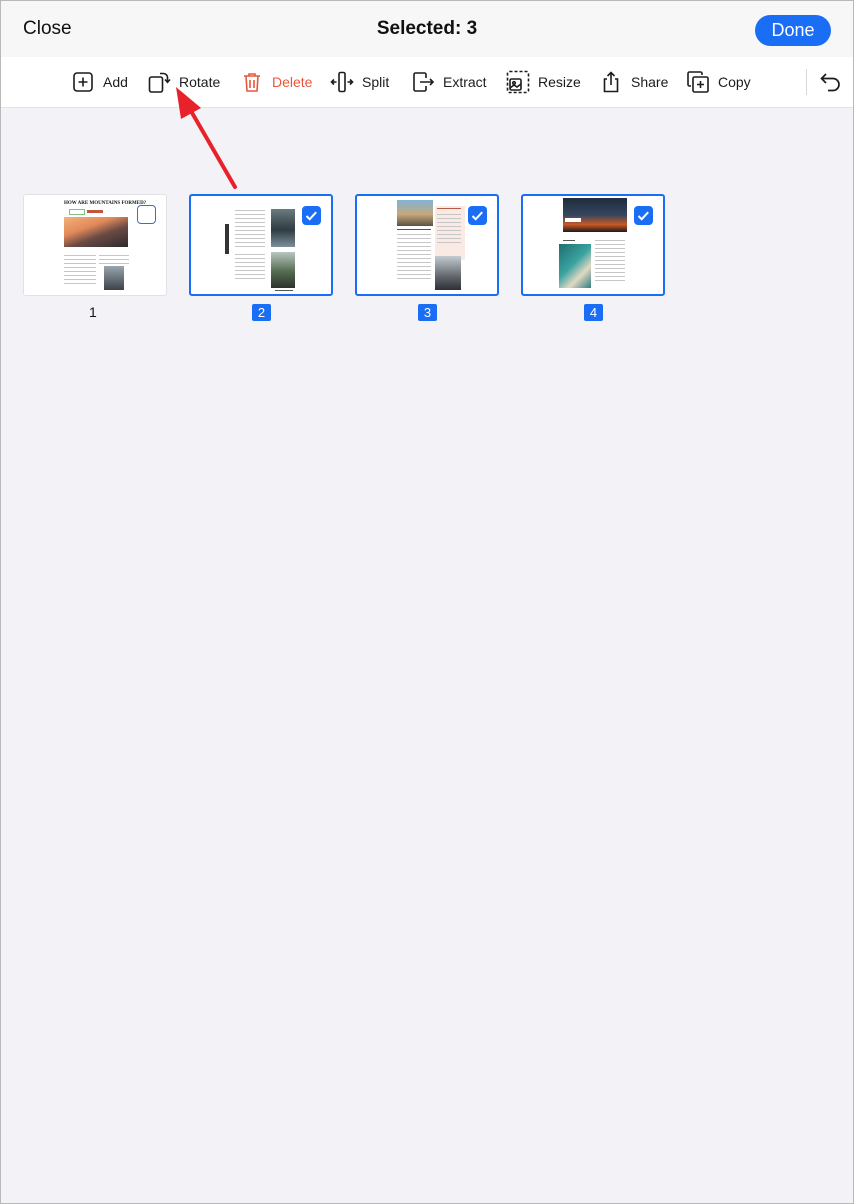 The image size is (854, 1204). I want to click on page-title: Selected: 3, so click(427, 28).